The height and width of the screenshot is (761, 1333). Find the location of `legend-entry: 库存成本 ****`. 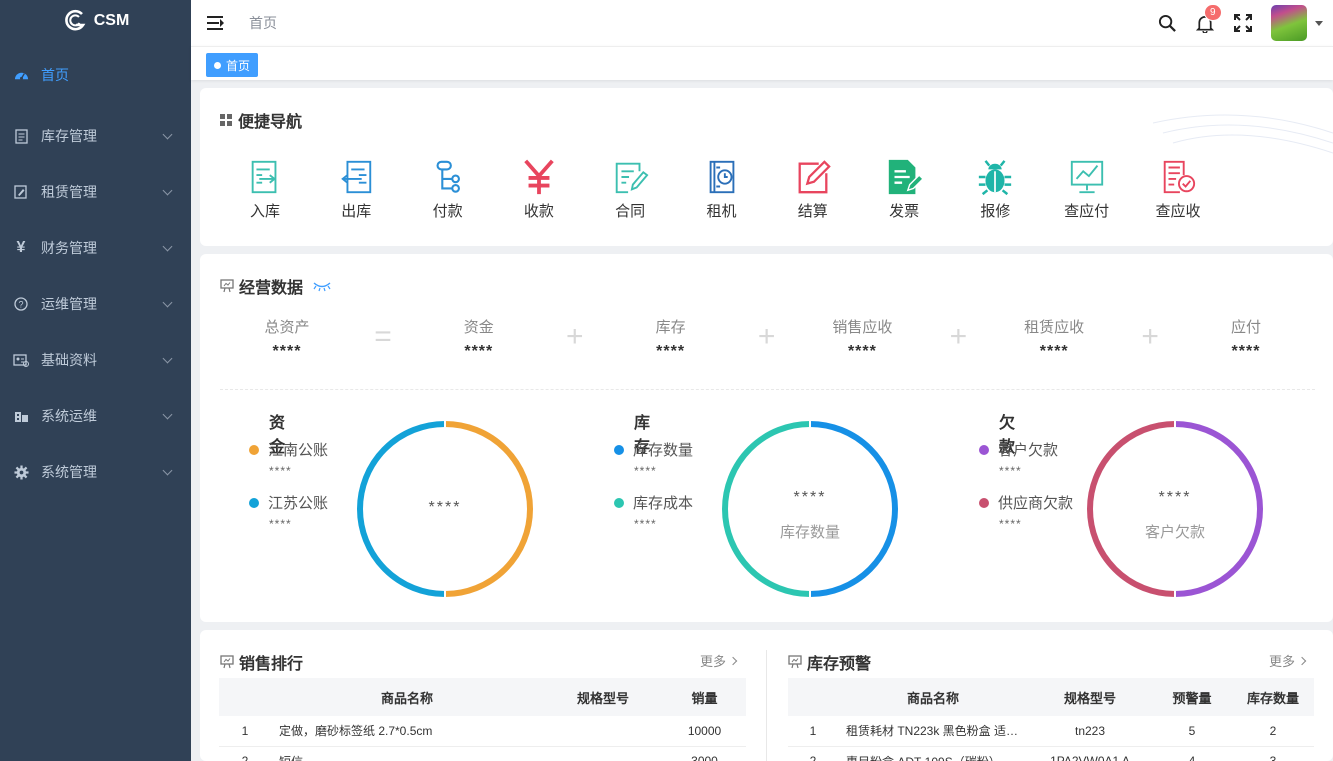

legend-entry: 库存成本 **** is located at coordinates (674, 511).